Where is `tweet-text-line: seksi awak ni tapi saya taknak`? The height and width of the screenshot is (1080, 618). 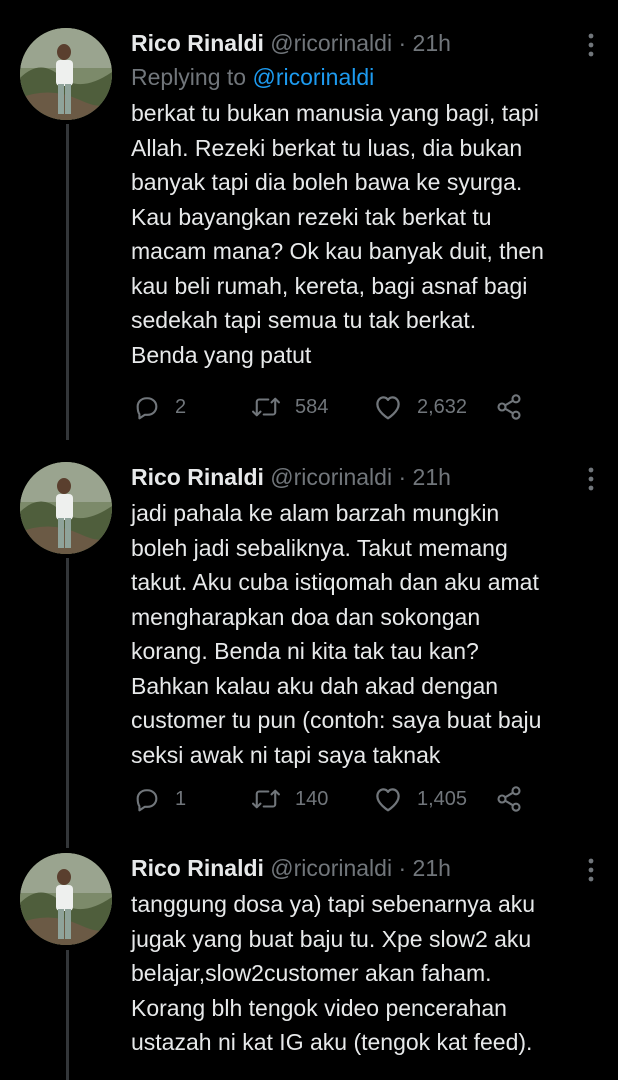
tweet-text-line: seksi awak ni tapi saya taknak is located at coordinates (286, 754).